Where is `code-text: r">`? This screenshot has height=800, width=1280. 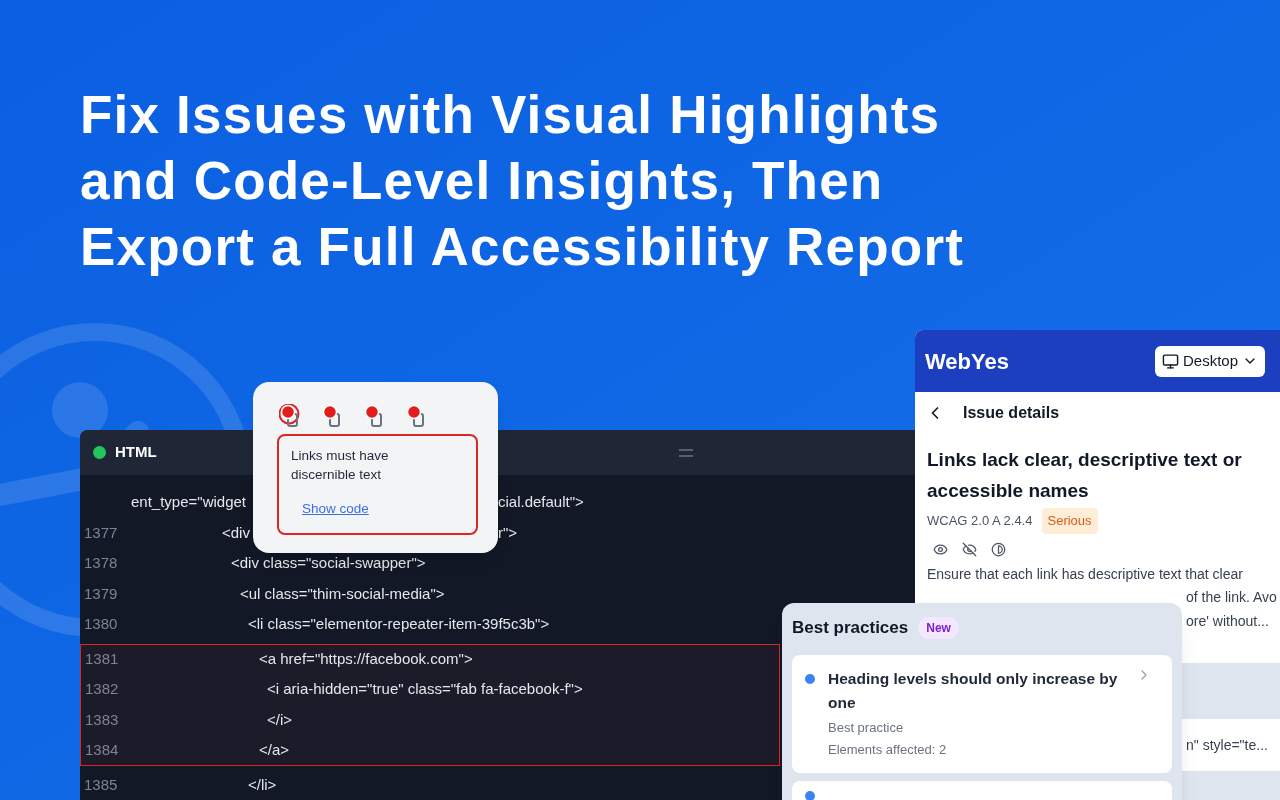
code-text: r"> is located at coordinates (508, 532).